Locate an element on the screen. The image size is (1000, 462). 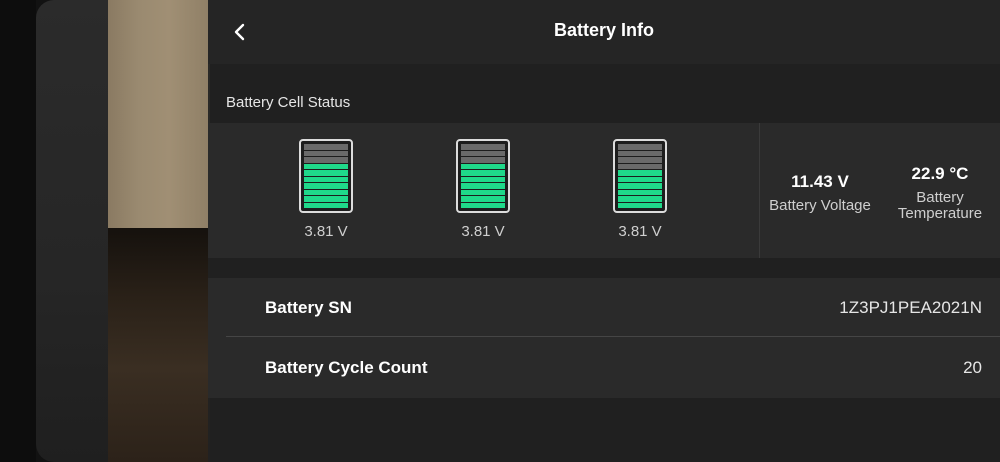
battery-cycle-count-label: Battery Cycle Count is located at coordinates (346, 367).